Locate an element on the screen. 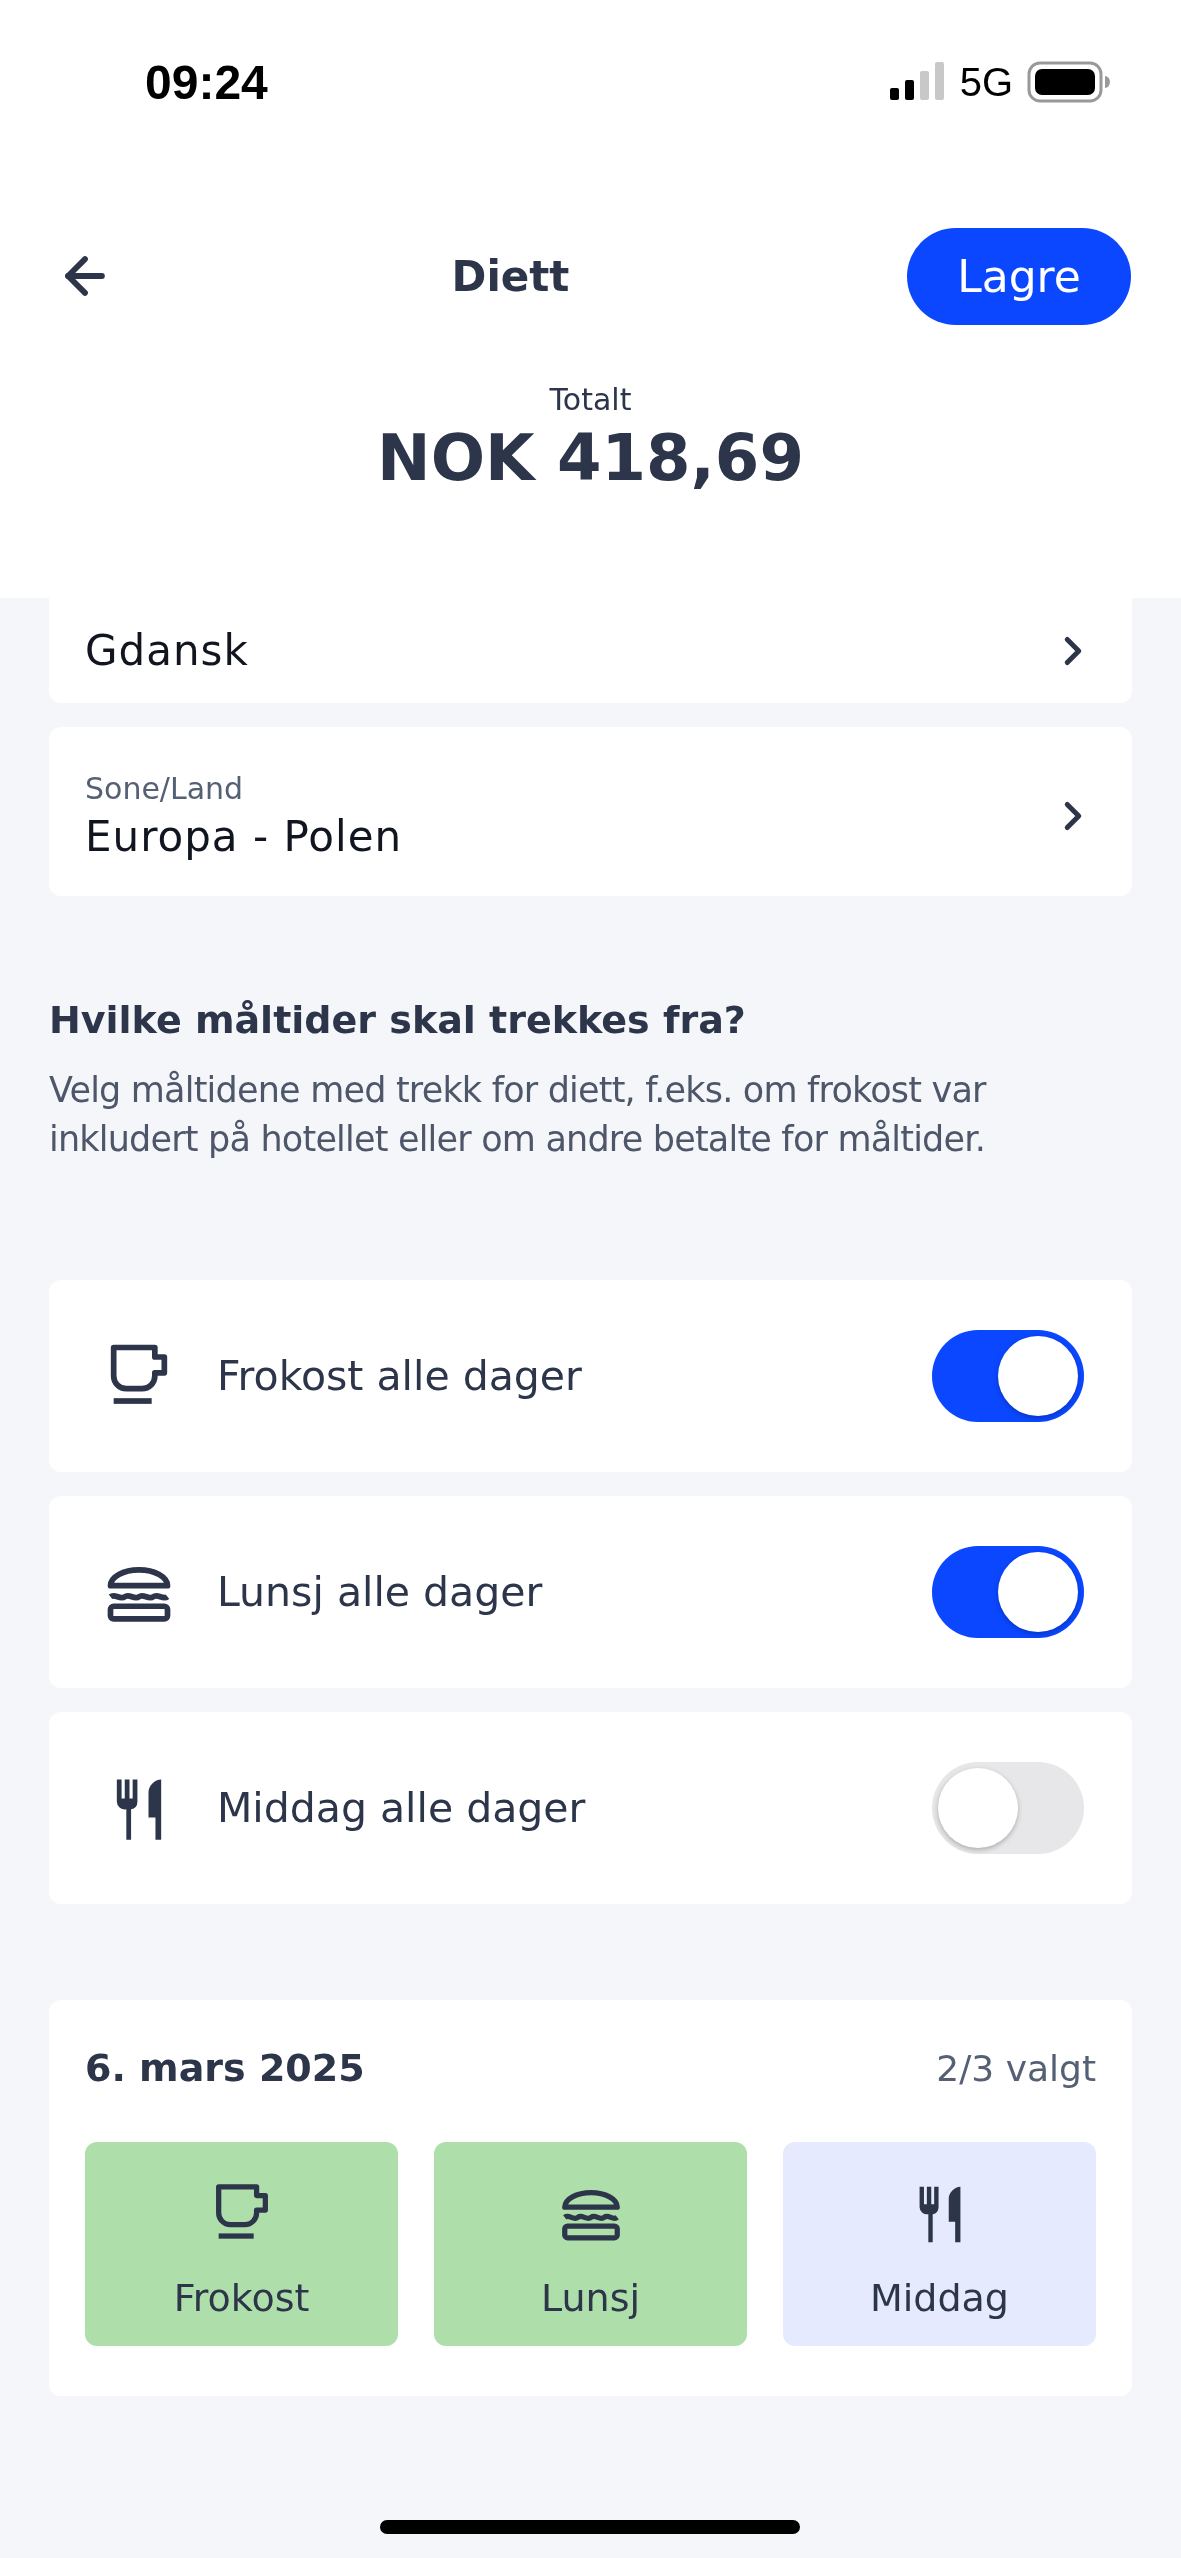  signal-icon is located at coordinates (917, 82).